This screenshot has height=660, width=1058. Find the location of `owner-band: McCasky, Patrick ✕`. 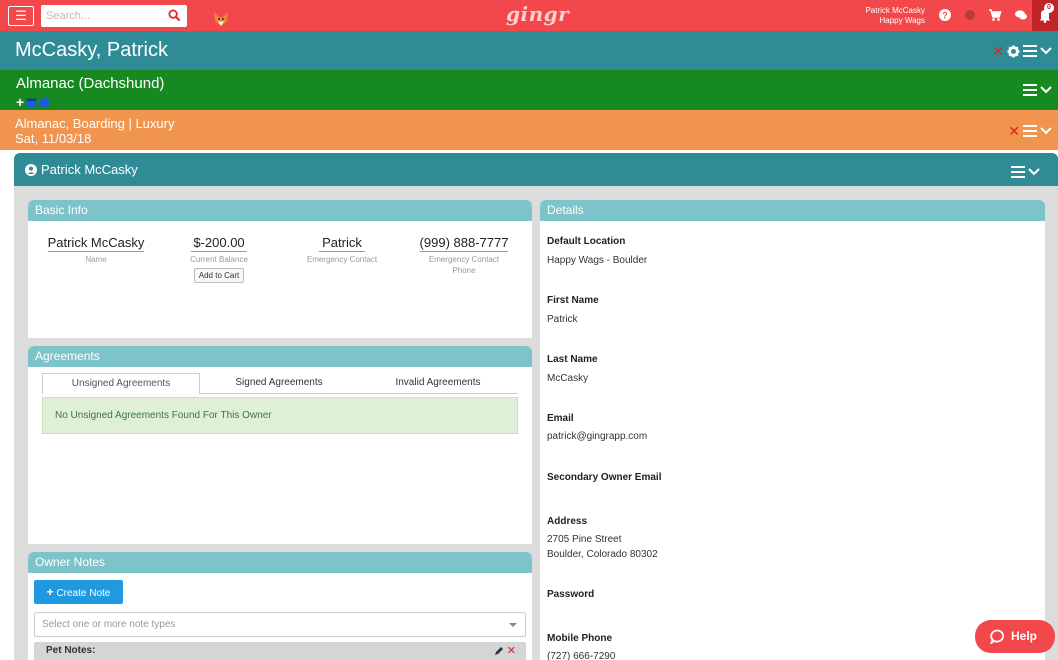

owner-band: McCasky, Patrick ✕ is located at coordinates (529, 50).